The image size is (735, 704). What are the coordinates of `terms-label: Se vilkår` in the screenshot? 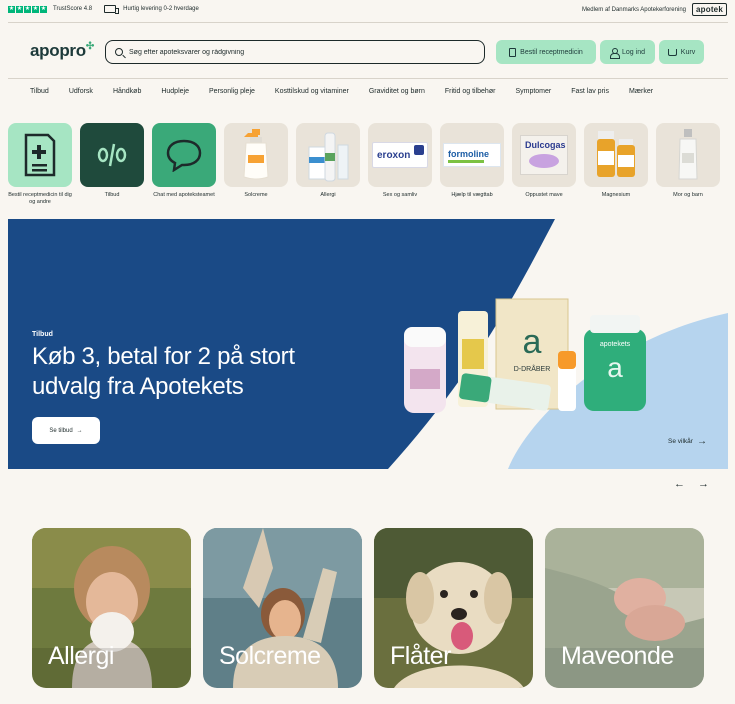 It's located at (680, 441).